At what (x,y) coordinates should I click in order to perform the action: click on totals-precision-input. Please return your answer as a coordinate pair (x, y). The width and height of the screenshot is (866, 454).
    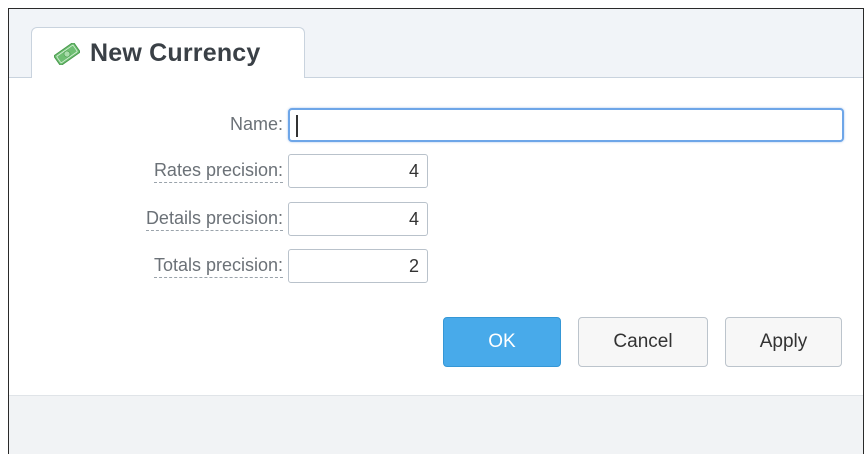
    Looking at the image, I should click on (358, 266).